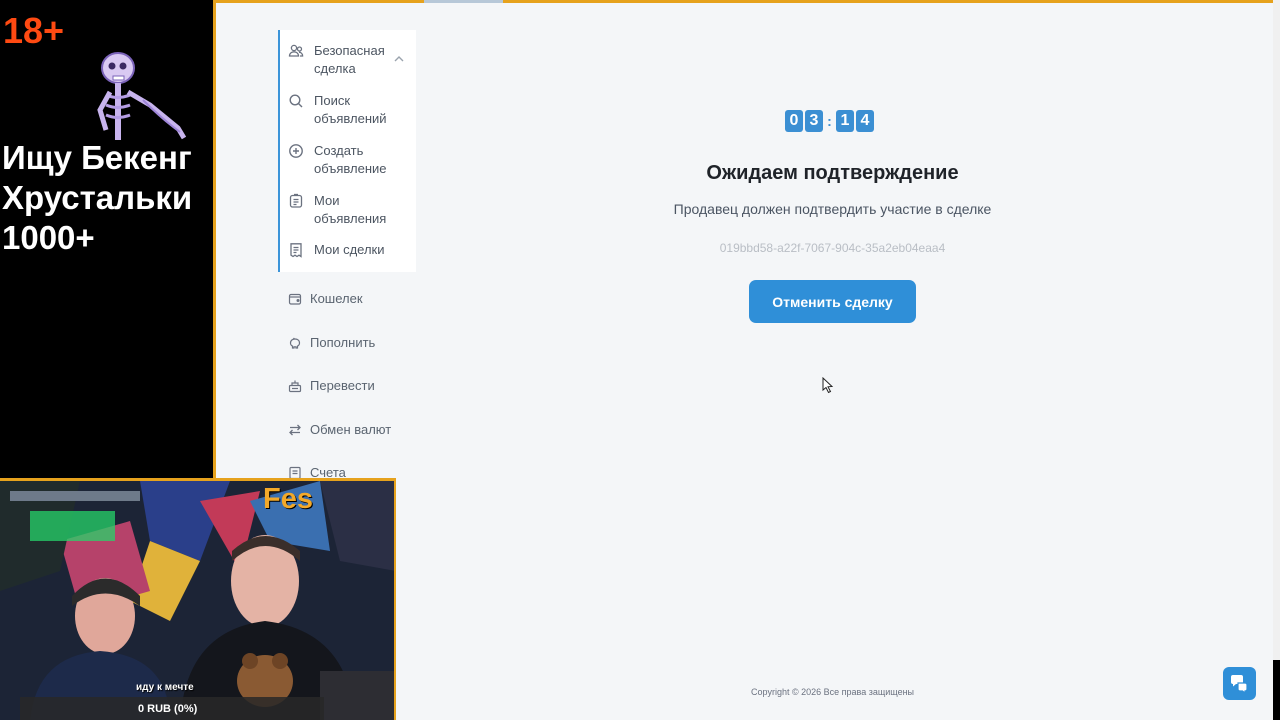 This screenshot has height=720, width=1280. What do you see at coordinates (351, 429) in the screenshot?
I see `sidebar-item-currency-exchange-label: Обмен валют` at bounding box center [351, 429].